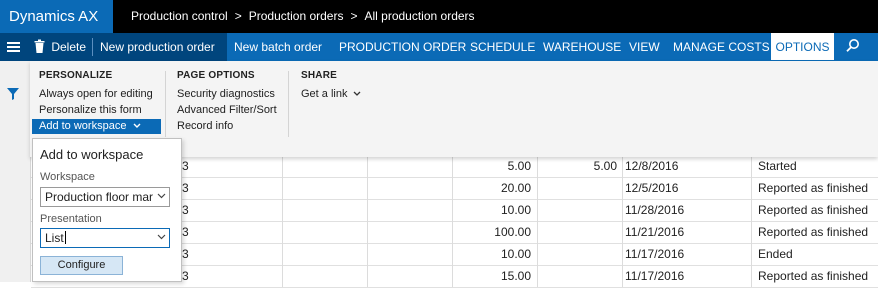 The height and width of the screenshot is (288, 878). Describe the element at coordinates (857, 47) in the screenshot. I see `search-icon` at that location.